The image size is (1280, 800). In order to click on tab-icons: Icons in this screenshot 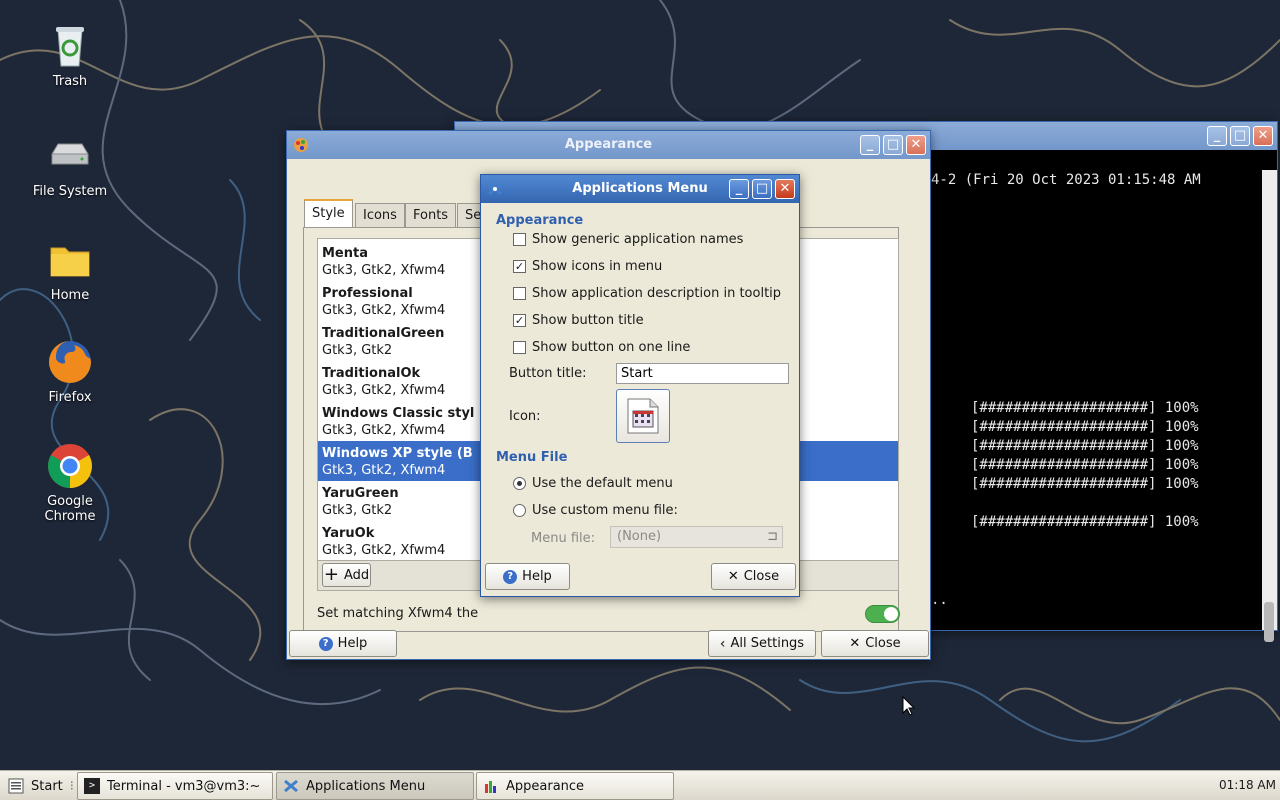, I will do `click(380, 215)`.